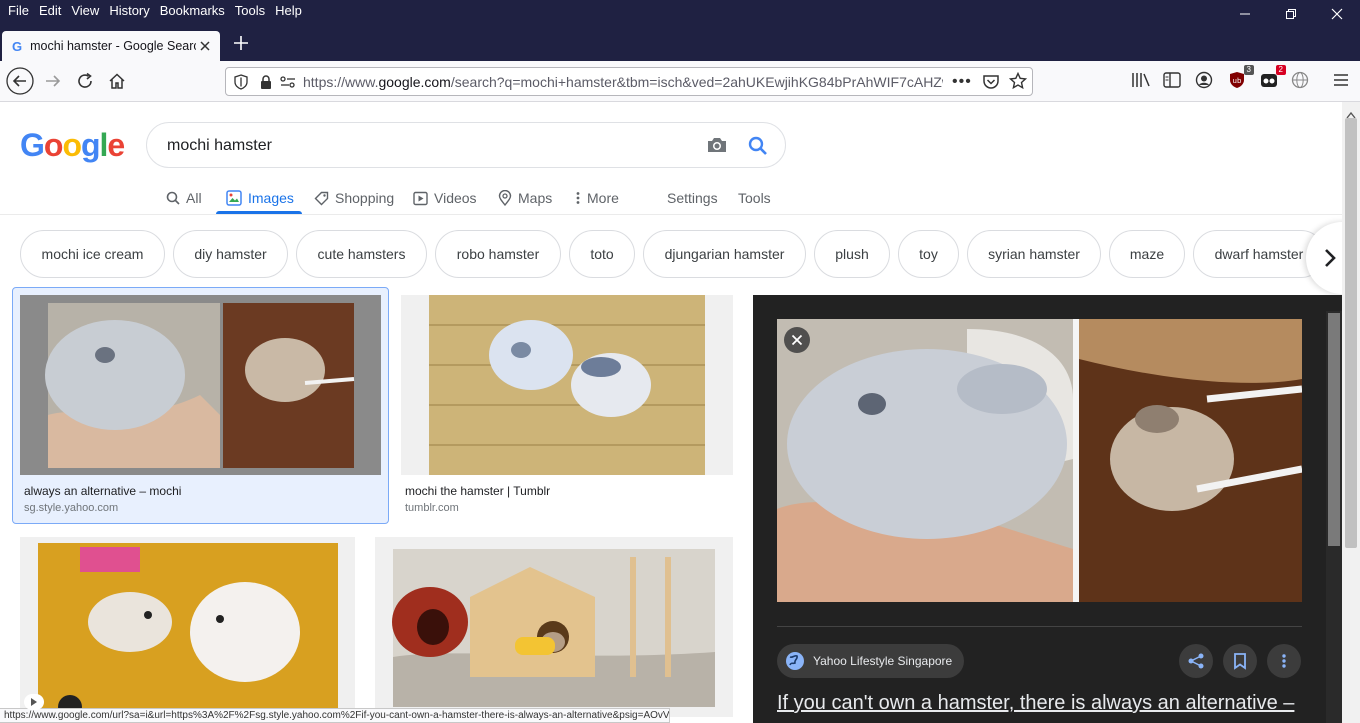  Describe the element at coordinates (1334, 429) in the screenshot. I see `preview-scrollbar-thumb` at that location.